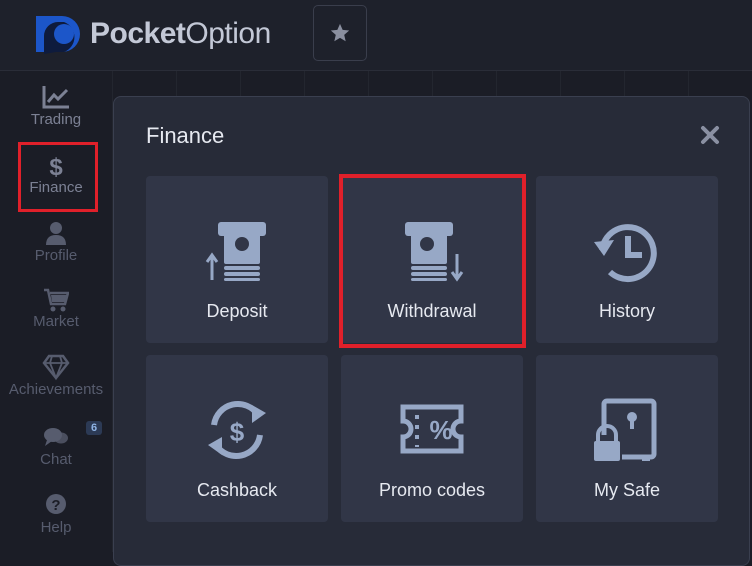 The image size is (752, 566). I want to click on safe-icon, so click(624, 430).